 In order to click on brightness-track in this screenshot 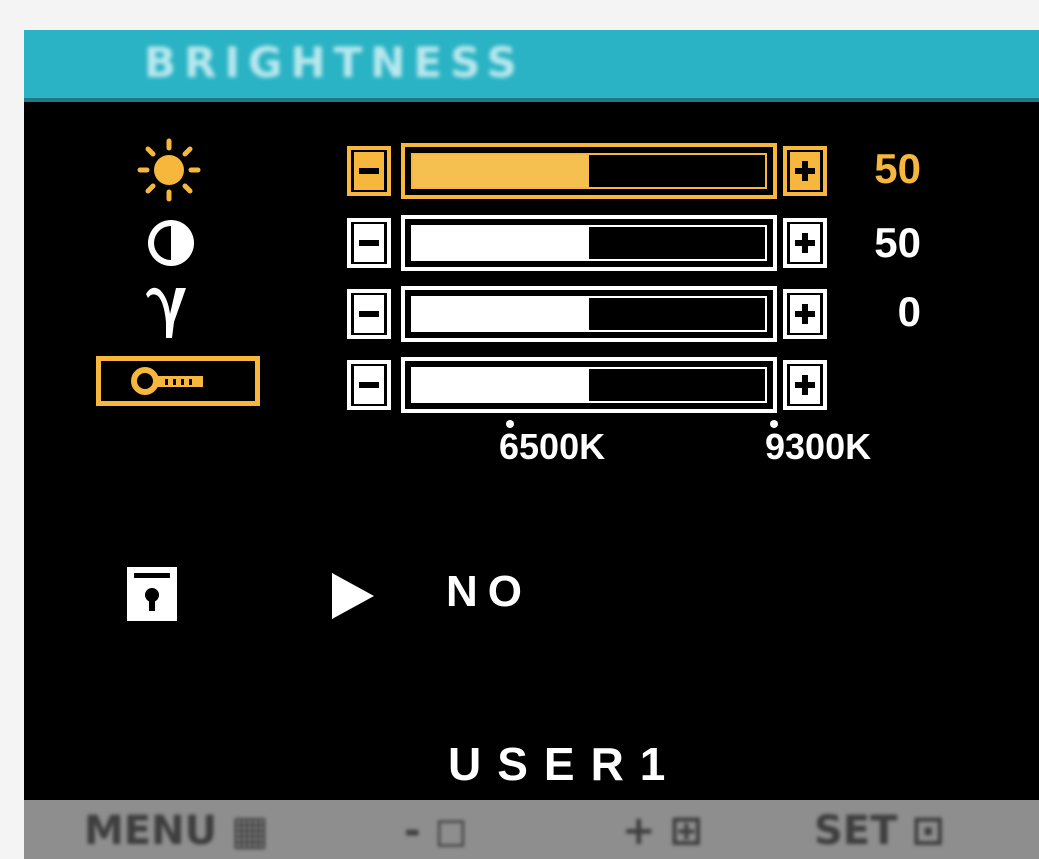, I will do `click(589, 171)`.